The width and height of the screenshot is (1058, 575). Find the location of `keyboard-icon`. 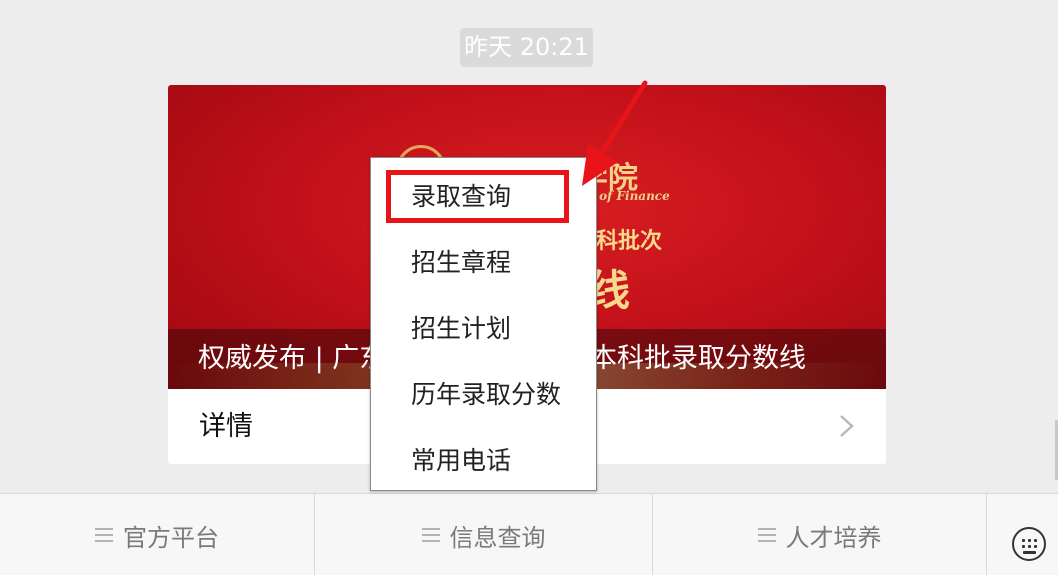

keyboard-icon is located at coordinates (1029, 544).